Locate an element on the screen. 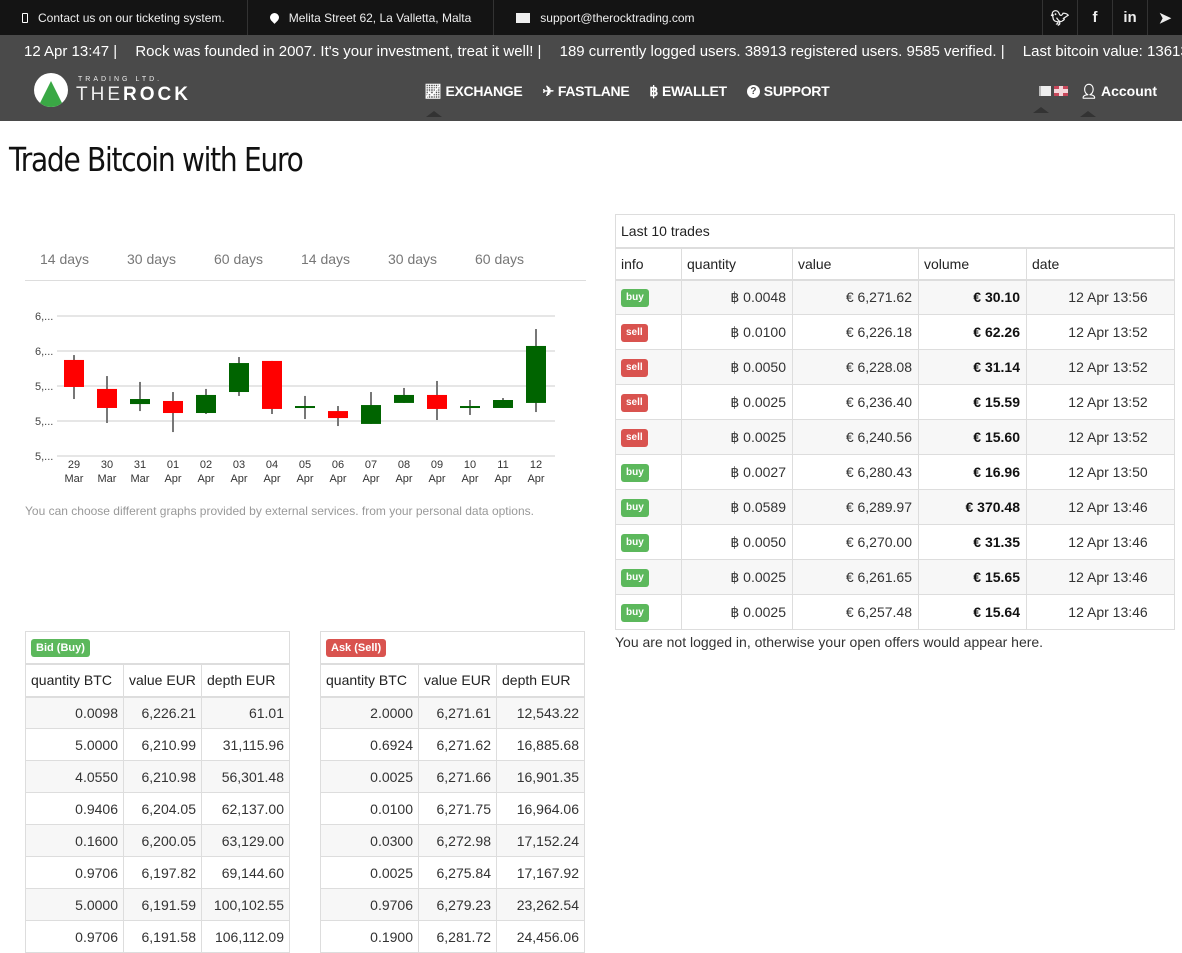  bid-quantity: 0.9706 is located at coordinates (74, 872).